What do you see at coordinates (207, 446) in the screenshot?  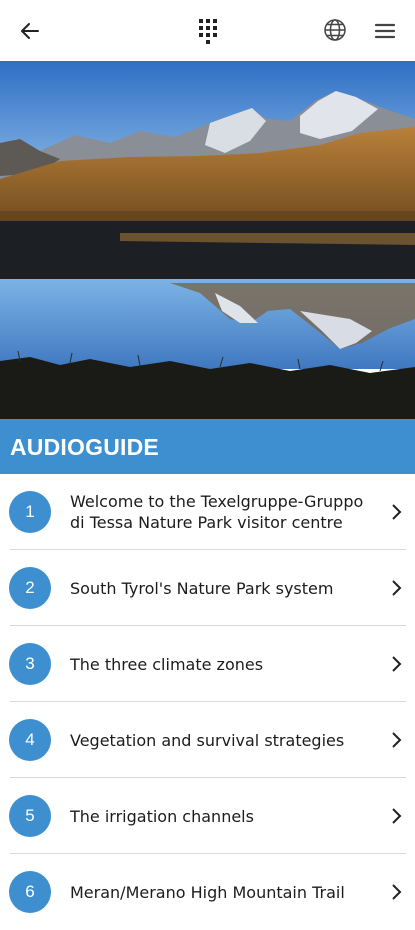 I see `audioguide-section-header: AUDIOGUIDE` at bounding box center [207, 446].